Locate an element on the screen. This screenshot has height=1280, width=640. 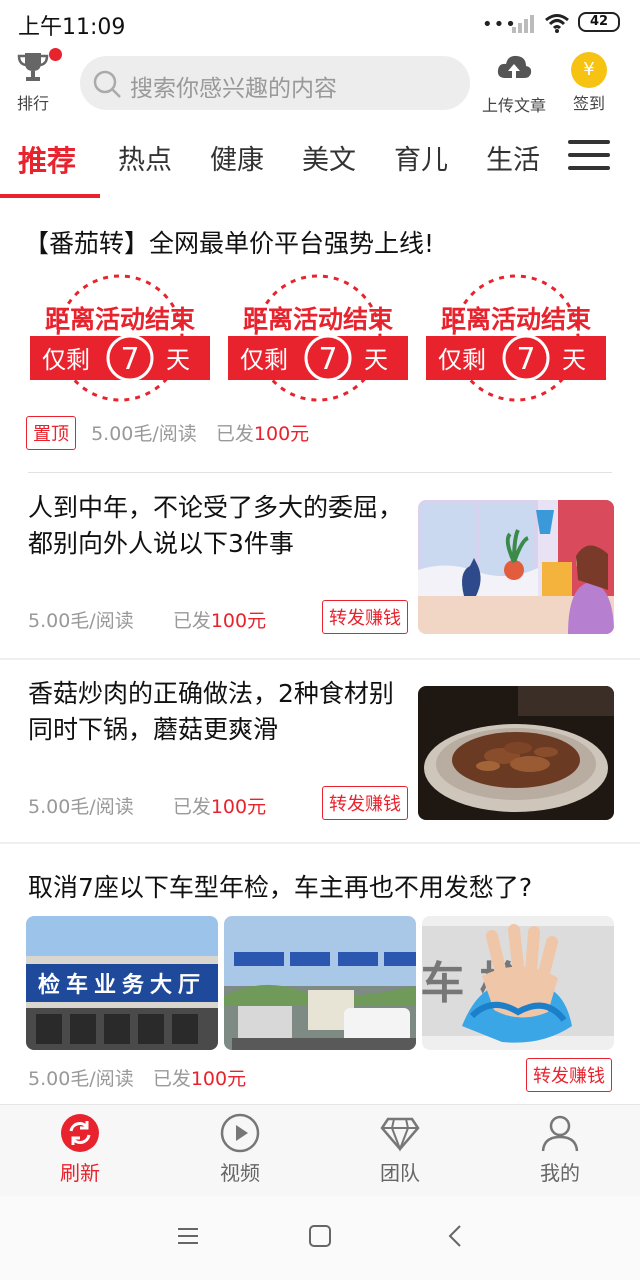
article-title: 人到中年，不论受了多大的委屈，都别向外人说以下3件事 is located at coordinates (216, 525).